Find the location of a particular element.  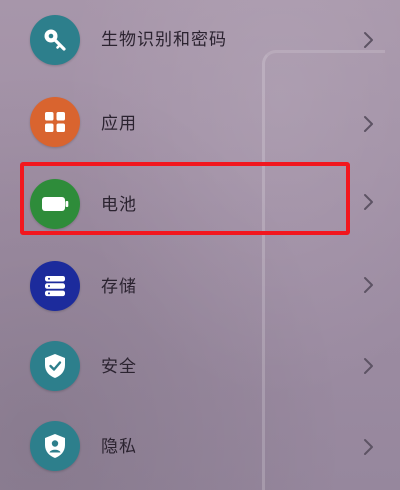

battery-highlight-box is located at coordinates (185, 198).